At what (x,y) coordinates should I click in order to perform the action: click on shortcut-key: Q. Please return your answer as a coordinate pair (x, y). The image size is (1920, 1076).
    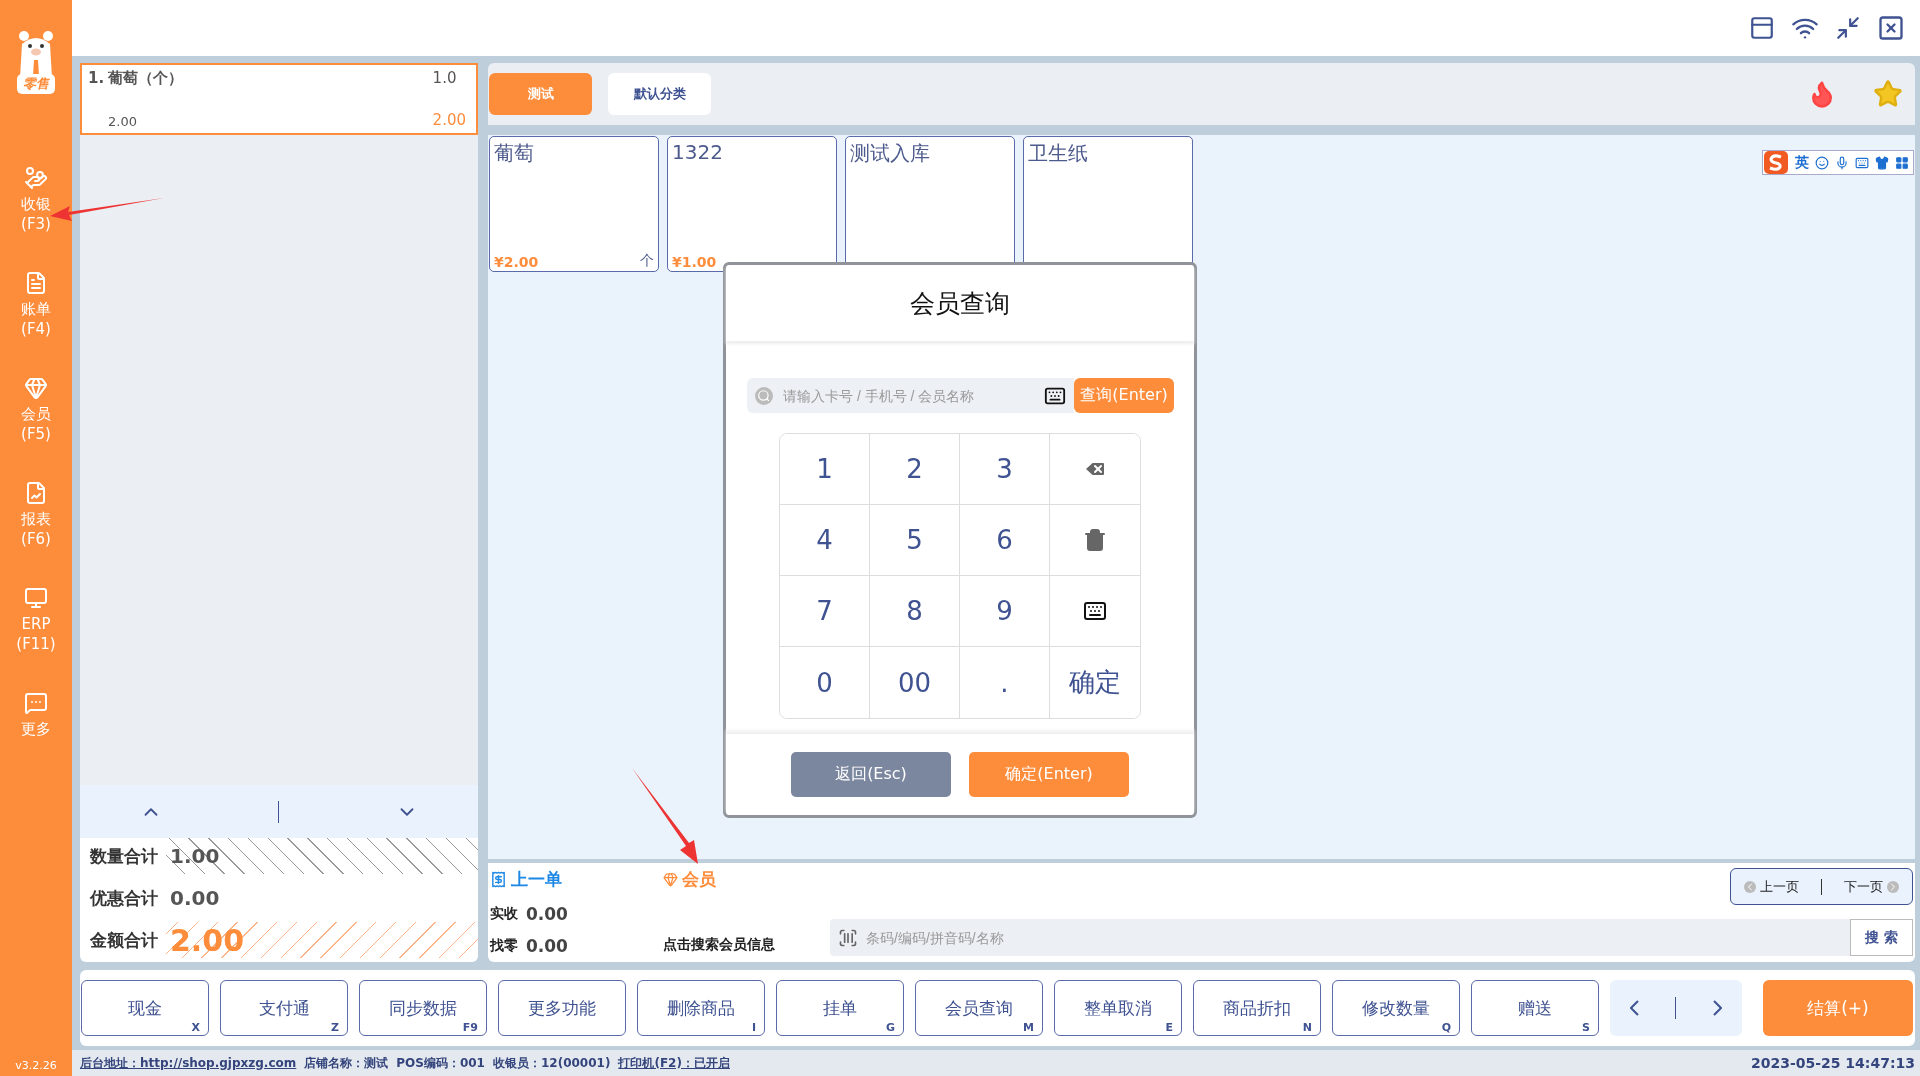
    Looking at the image, I should click on (1446, 1027).